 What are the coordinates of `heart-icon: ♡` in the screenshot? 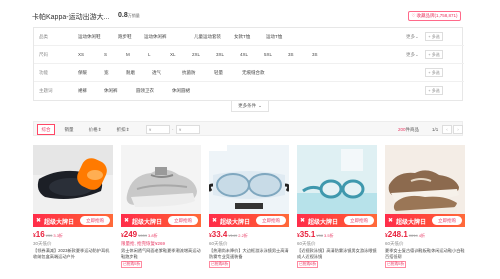 It's located at (413, 15).